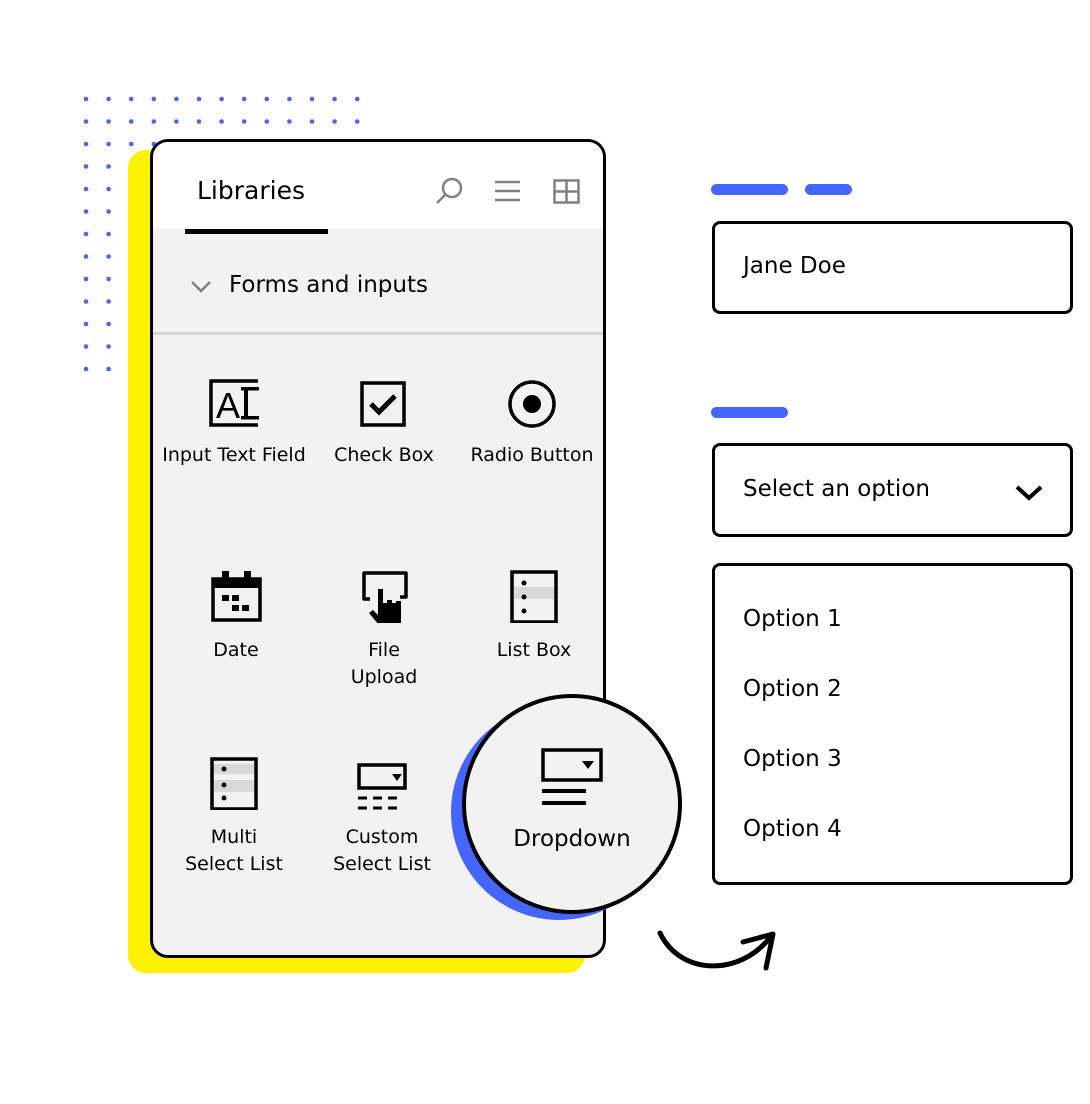 The height and width of the screenshot is (1104, 1090). What do you see at coordinates (236, 596) in the screenshot?
I see `calendar-icon` at bounding box center [236, 596].